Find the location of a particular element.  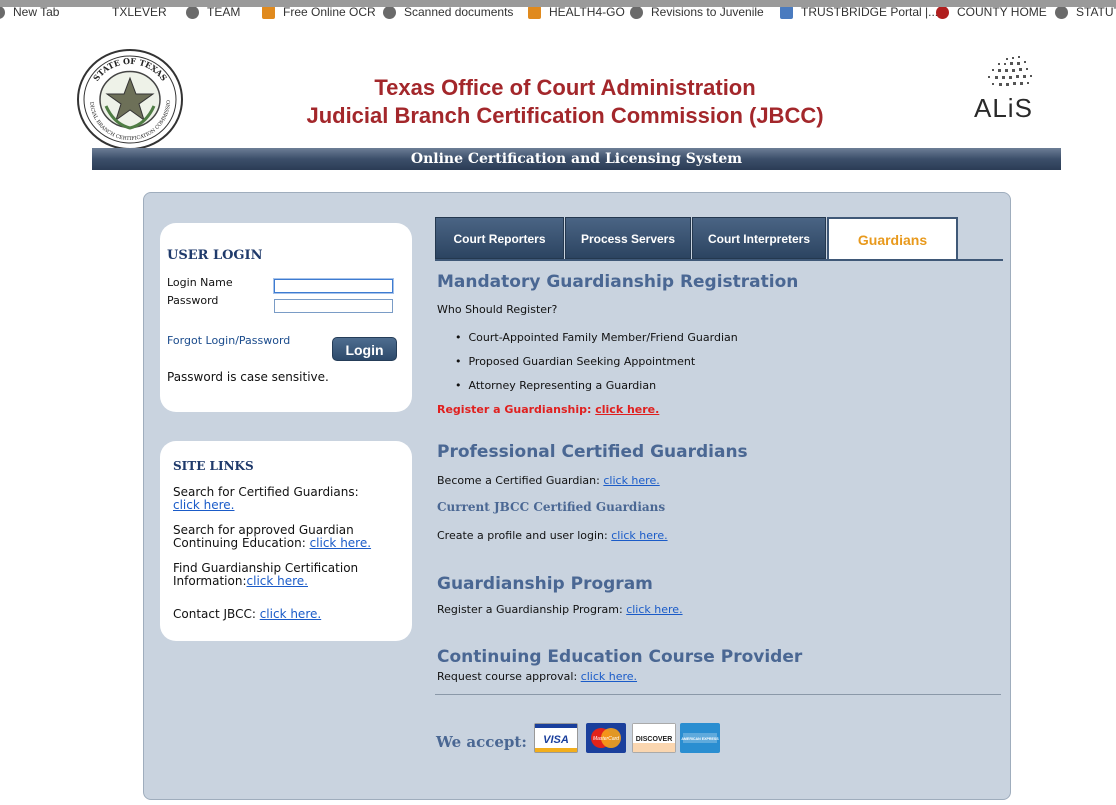

ocr-icon is located at coordinates (268, 13).